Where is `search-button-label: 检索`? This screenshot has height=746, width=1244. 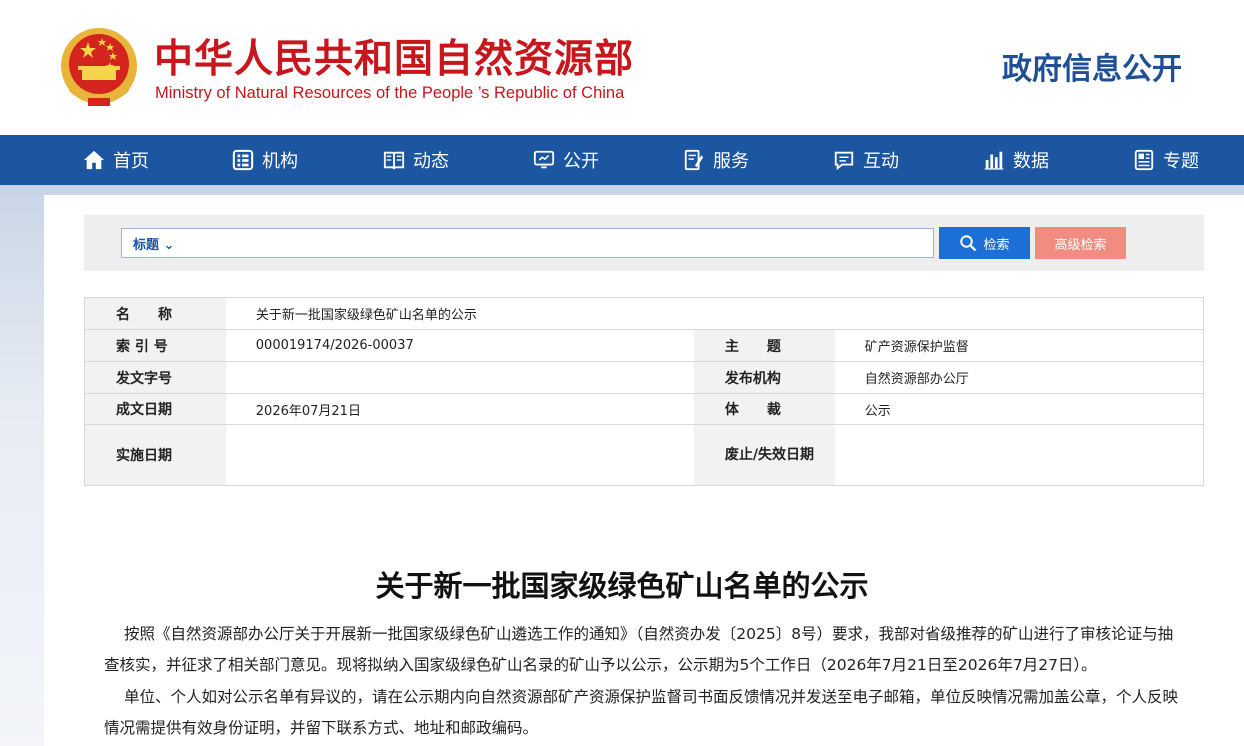
search-button-label: 检索 is located at coordinates (996, 244).